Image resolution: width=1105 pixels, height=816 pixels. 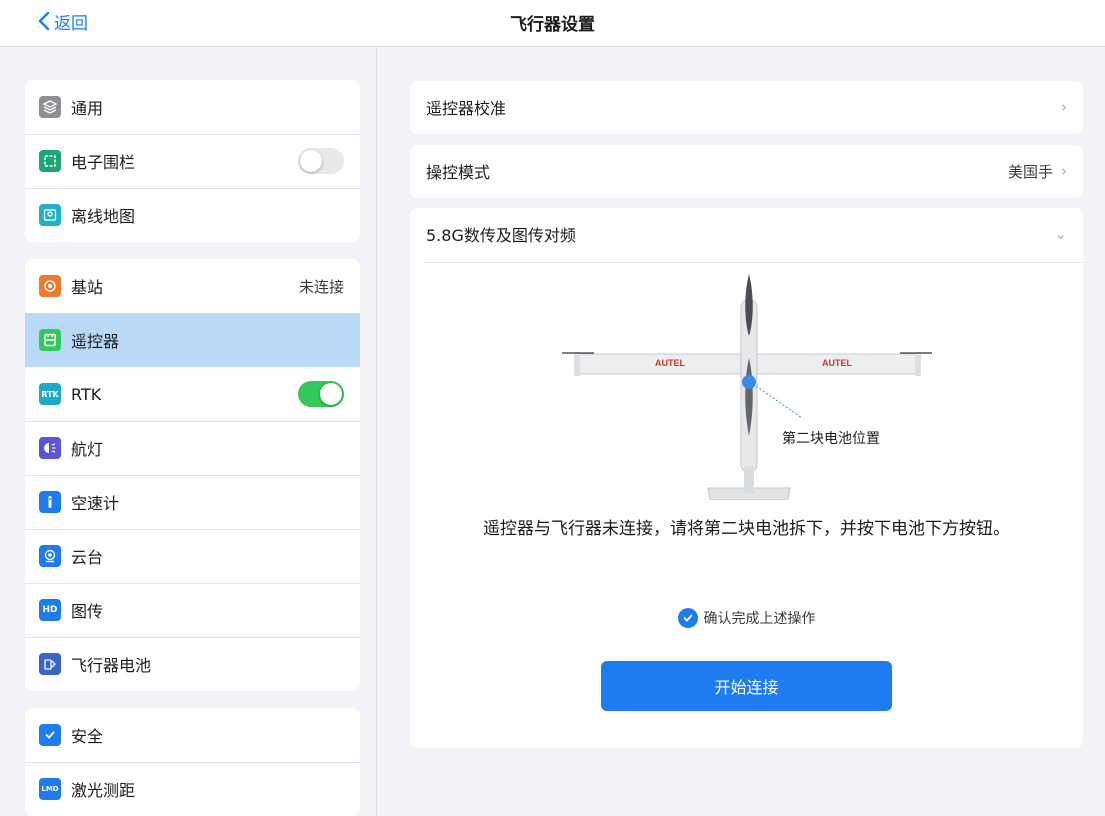 What do you see at coordinates (192, 286) in the screenshot?
I see `sidebar-item-base-station: 基站 未连接` at bounding box center [192, 286].